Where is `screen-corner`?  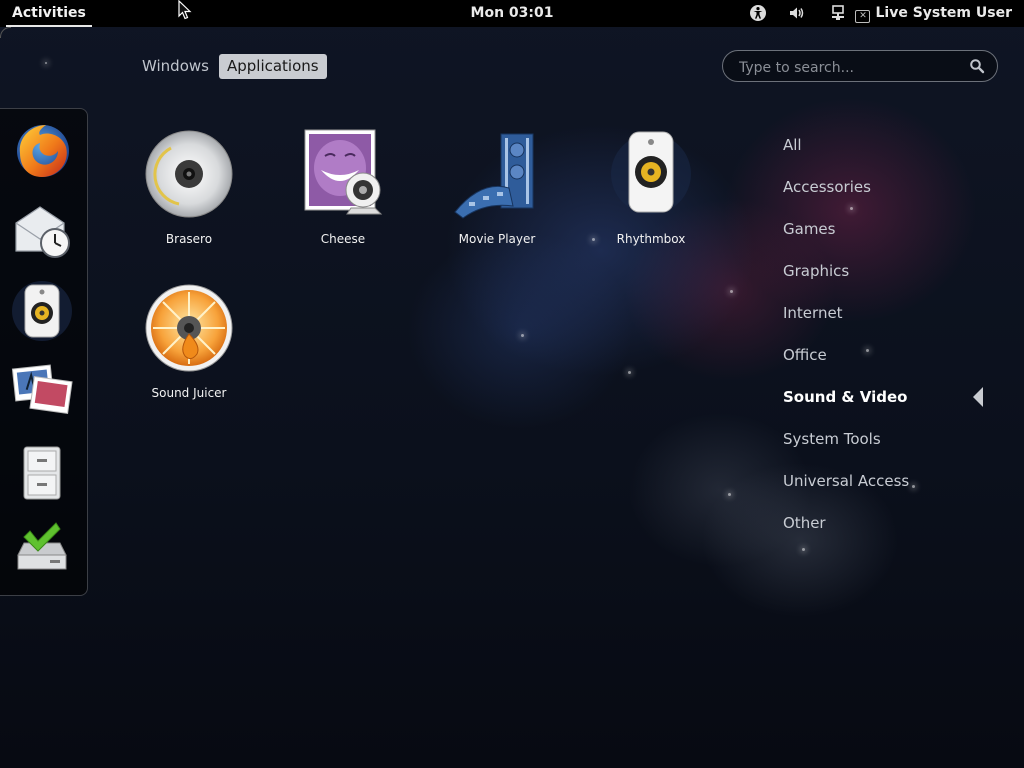 screen-corner is located at coordinates (5, 32).